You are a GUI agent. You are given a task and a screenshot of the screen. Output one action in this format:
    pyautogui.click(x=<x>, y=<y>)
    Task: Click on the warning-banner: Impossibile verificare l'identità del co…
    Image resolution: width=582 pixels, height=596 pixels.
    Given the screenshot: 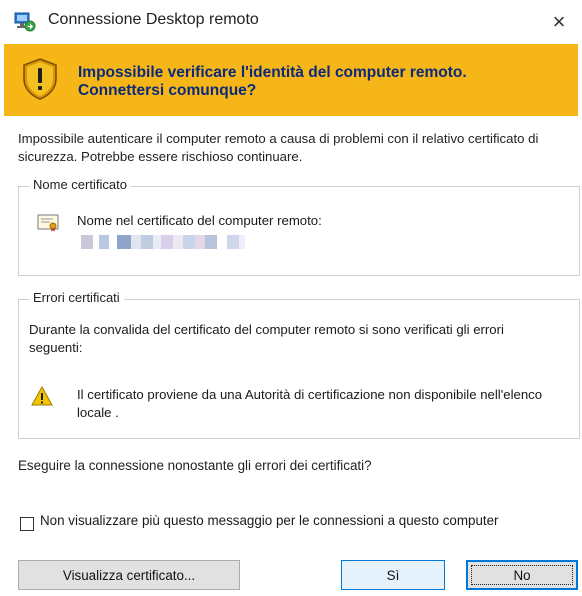 What is the action you would take?
    pyautogui.click(x=291, y=80)
    